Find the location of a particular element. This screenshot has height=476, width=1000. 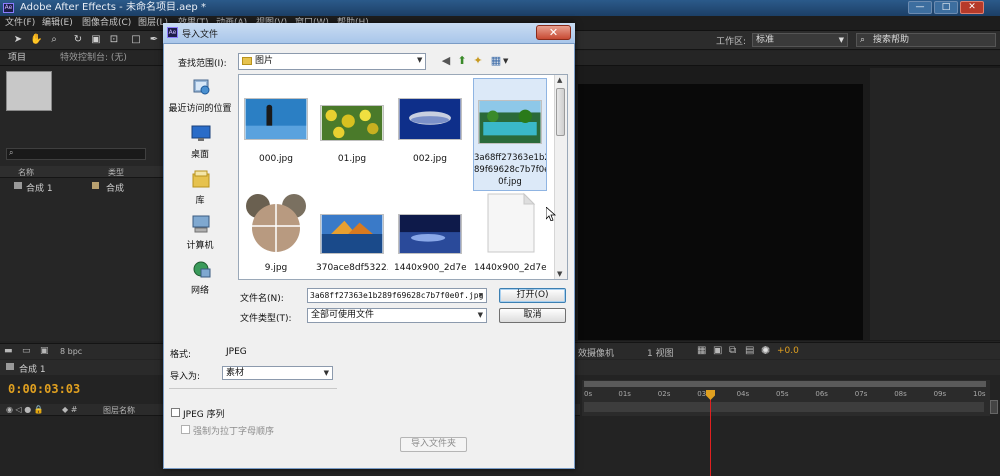

project-panel-footer: ▬ ▭ ▣ 8 bpc is located at coordinates (81, 351).